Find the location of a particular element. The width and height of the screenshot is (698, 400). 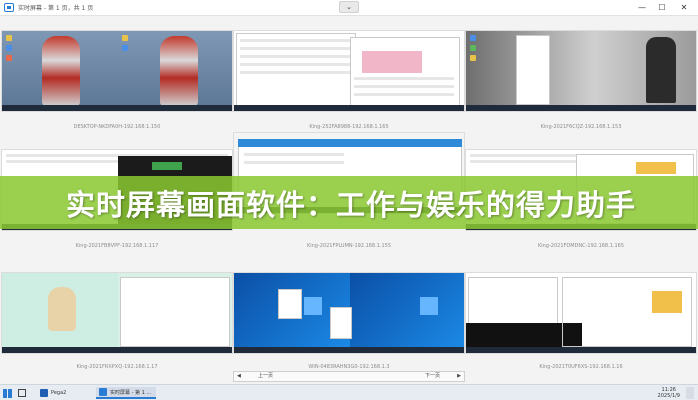

system-clock: 11:26 2025/1/9 is located at coordinates (669, 393).